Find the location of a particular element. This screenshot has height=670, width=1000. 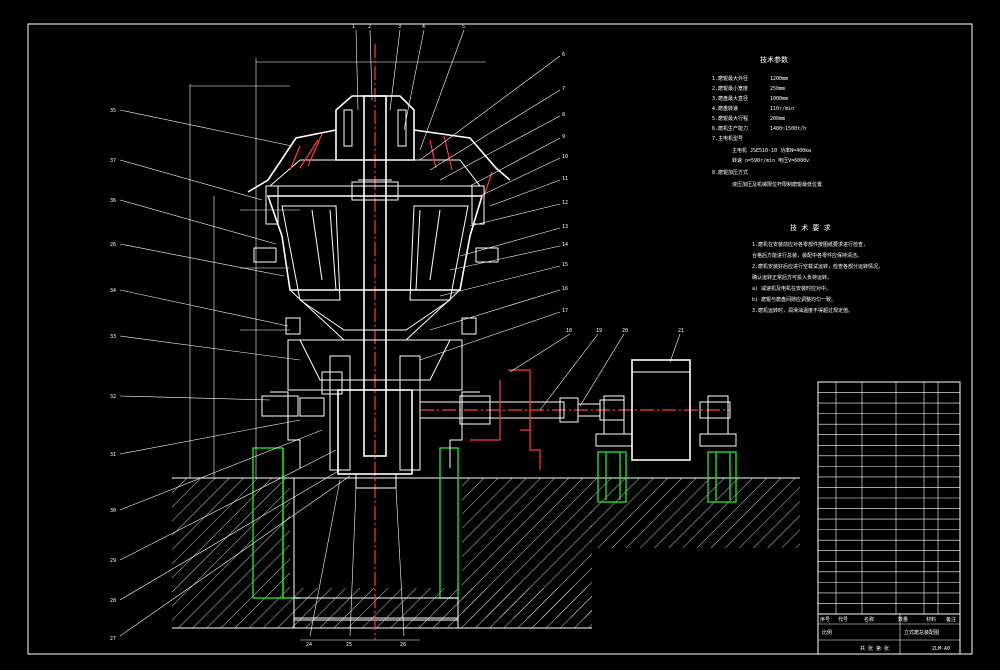

part-no-28: 28 is located at coordinates (113, 601).